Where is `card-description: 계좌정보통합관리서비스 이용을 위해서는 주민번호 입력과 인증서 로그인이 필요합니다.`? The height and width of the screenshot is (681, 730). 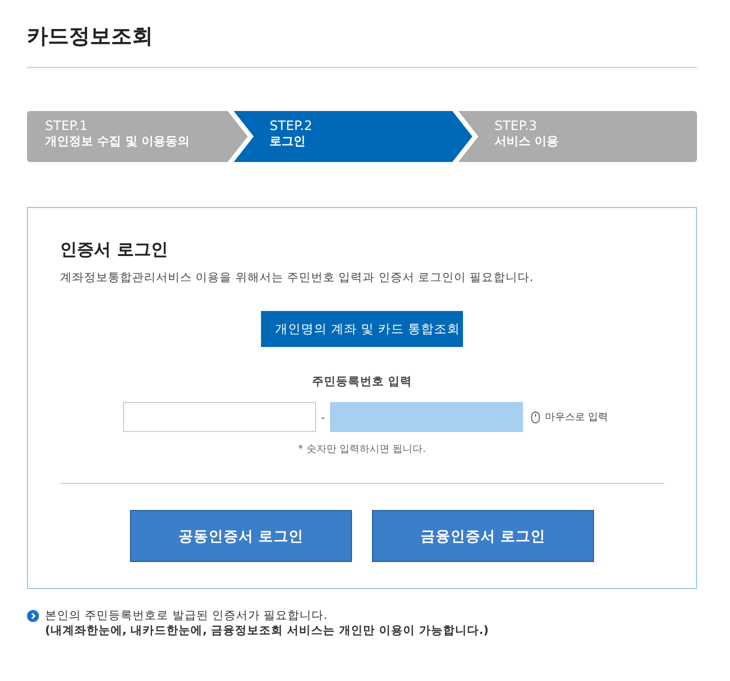 card-description: 계좌정보통합관리서비스 이용을 위해서는 주민번호 입력과 인증서 로그인이 필요합니다. is located at coordinates (297, 277).